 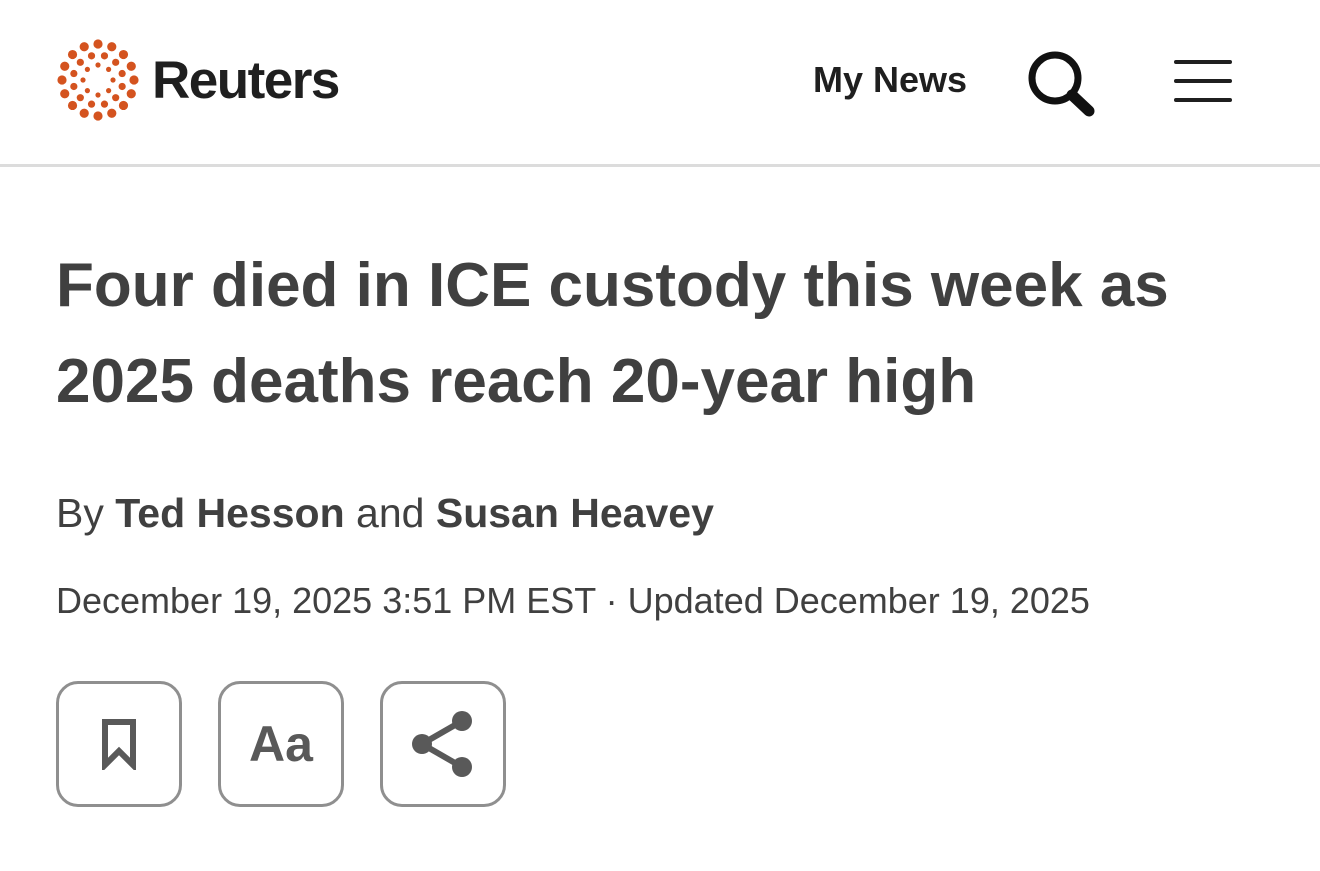 I want to click on bookmark-icon, so click(x=119, y=744).